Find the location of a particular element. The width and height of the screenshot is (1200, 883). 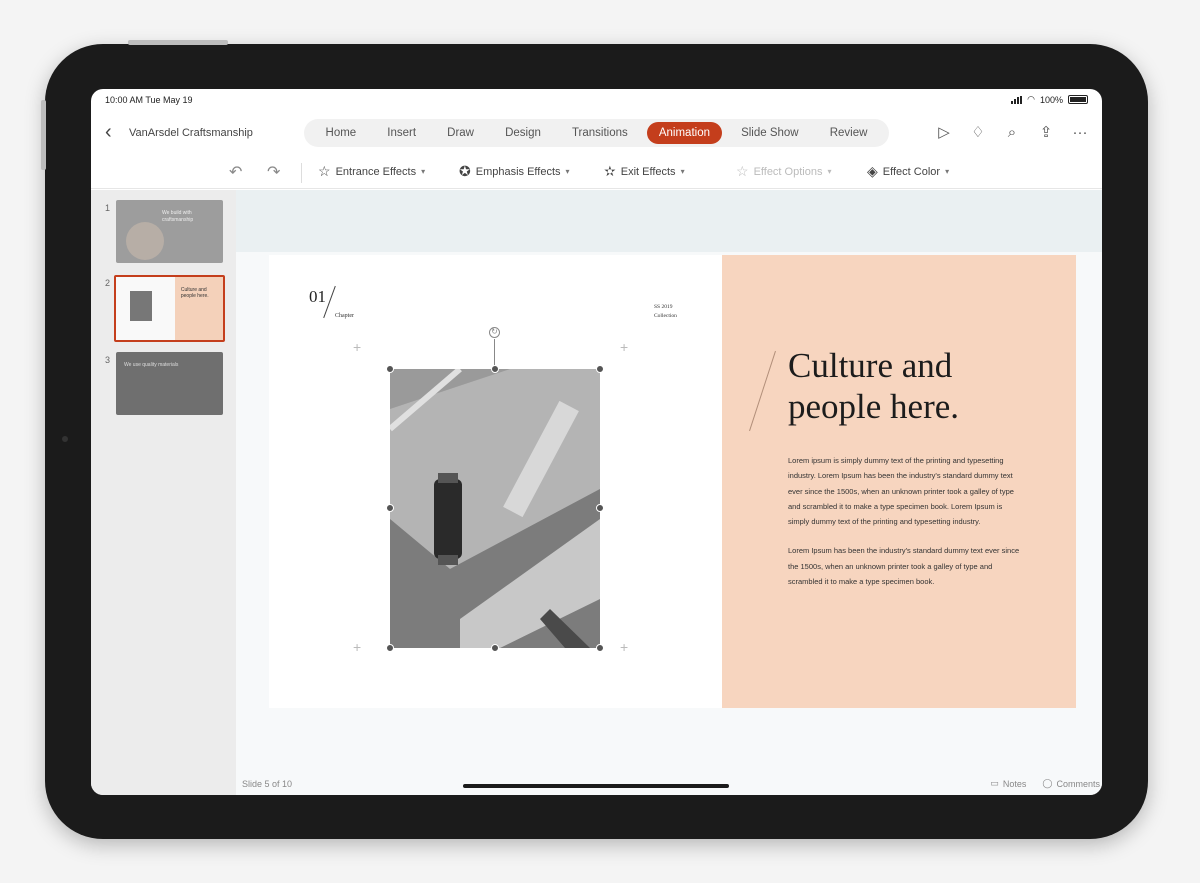

status-bar: 10:00 AM Tue May 19 ◠ 100% is located at coordinates (596, 100).